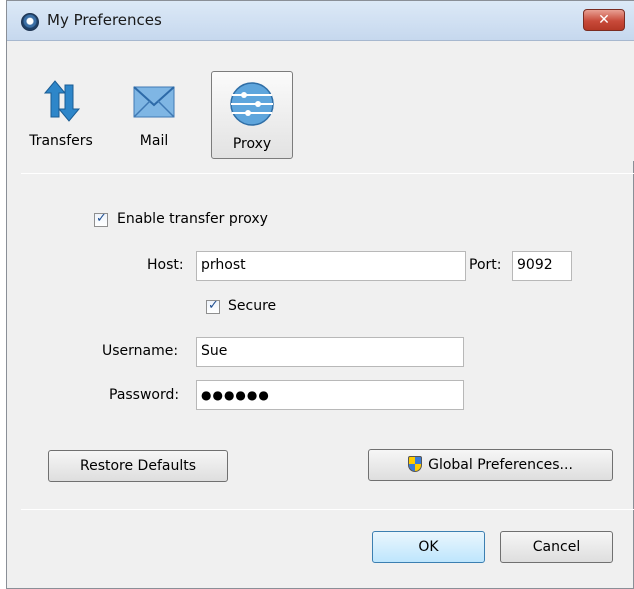  What do you see at coordinates (192, 219) in the screenshot?
I see `enable-proxy-label: Enable transfer proxy` at bounding box center [192, 219].